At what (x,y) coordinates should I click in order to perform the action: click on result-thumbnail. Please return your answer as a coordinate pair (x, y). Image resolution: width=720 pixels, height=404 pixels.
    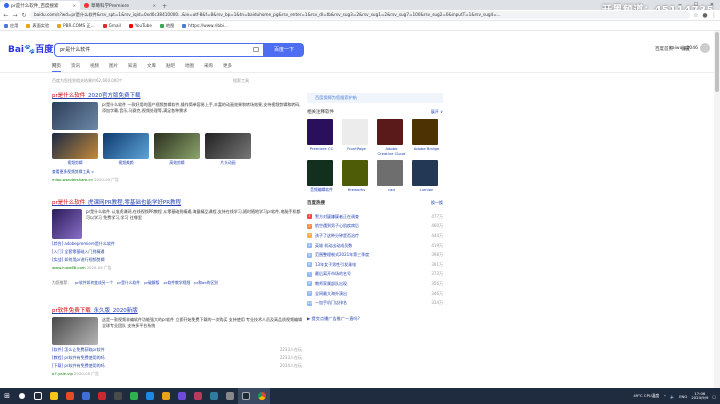
    Looking at the image, I should click on (75, 116).